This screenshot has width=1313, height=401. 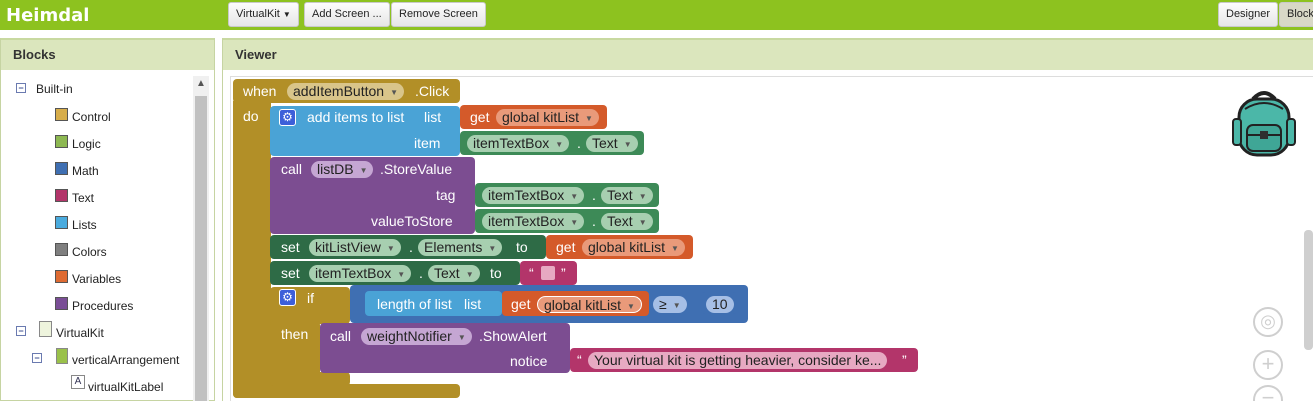 What do you see at coordinates (62, 356) in the screenshot?
I see `arrangement-icon` at bounding box center [62, 356].